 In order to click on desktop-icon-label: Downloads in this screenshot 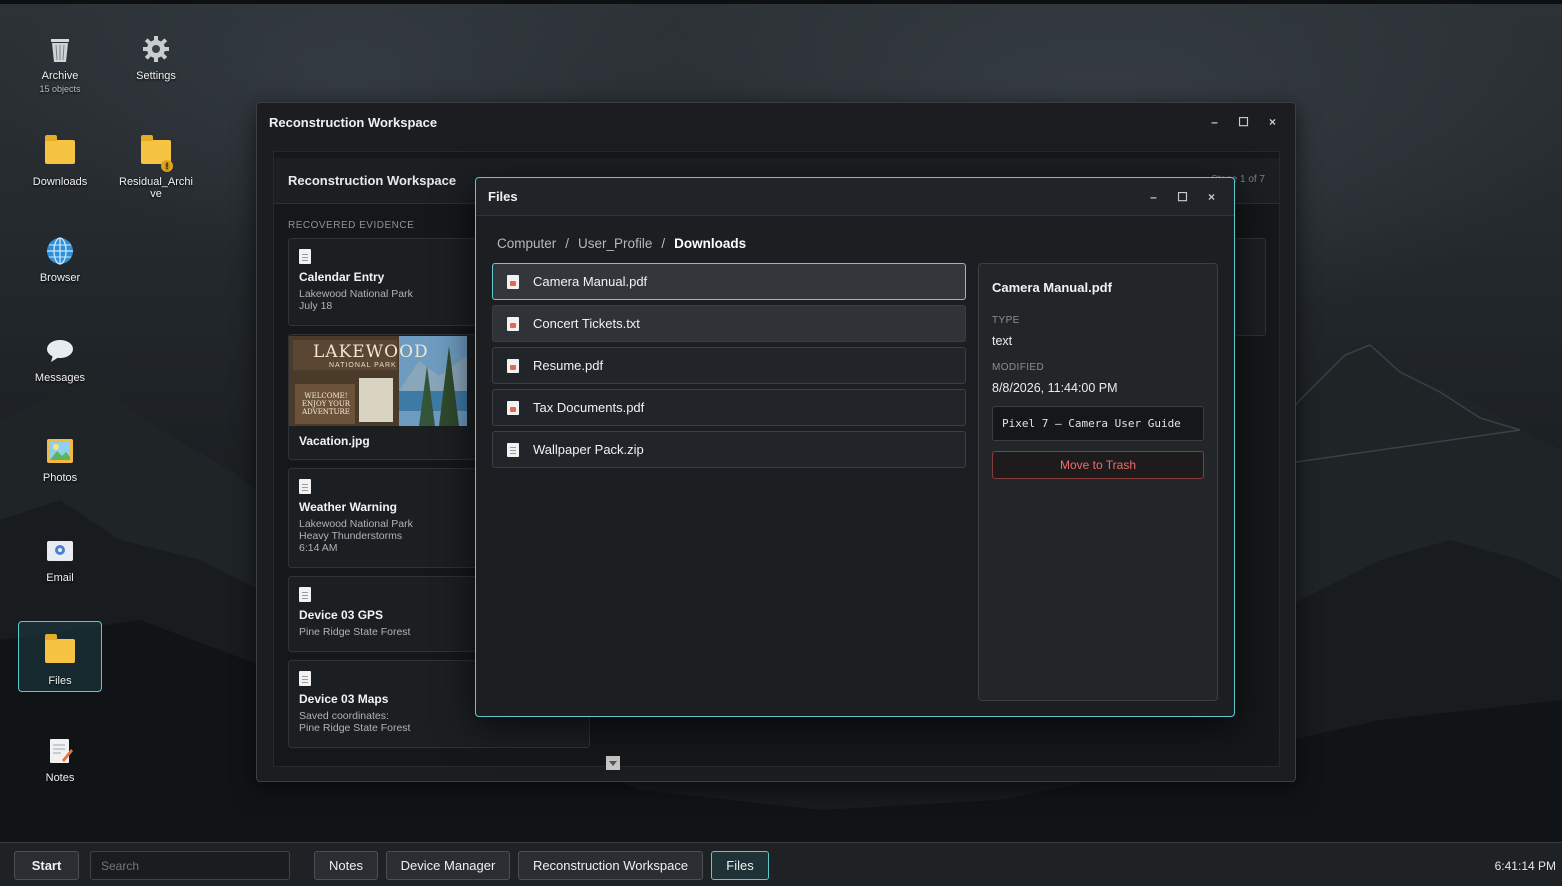, I will do `click(60, 182)`.